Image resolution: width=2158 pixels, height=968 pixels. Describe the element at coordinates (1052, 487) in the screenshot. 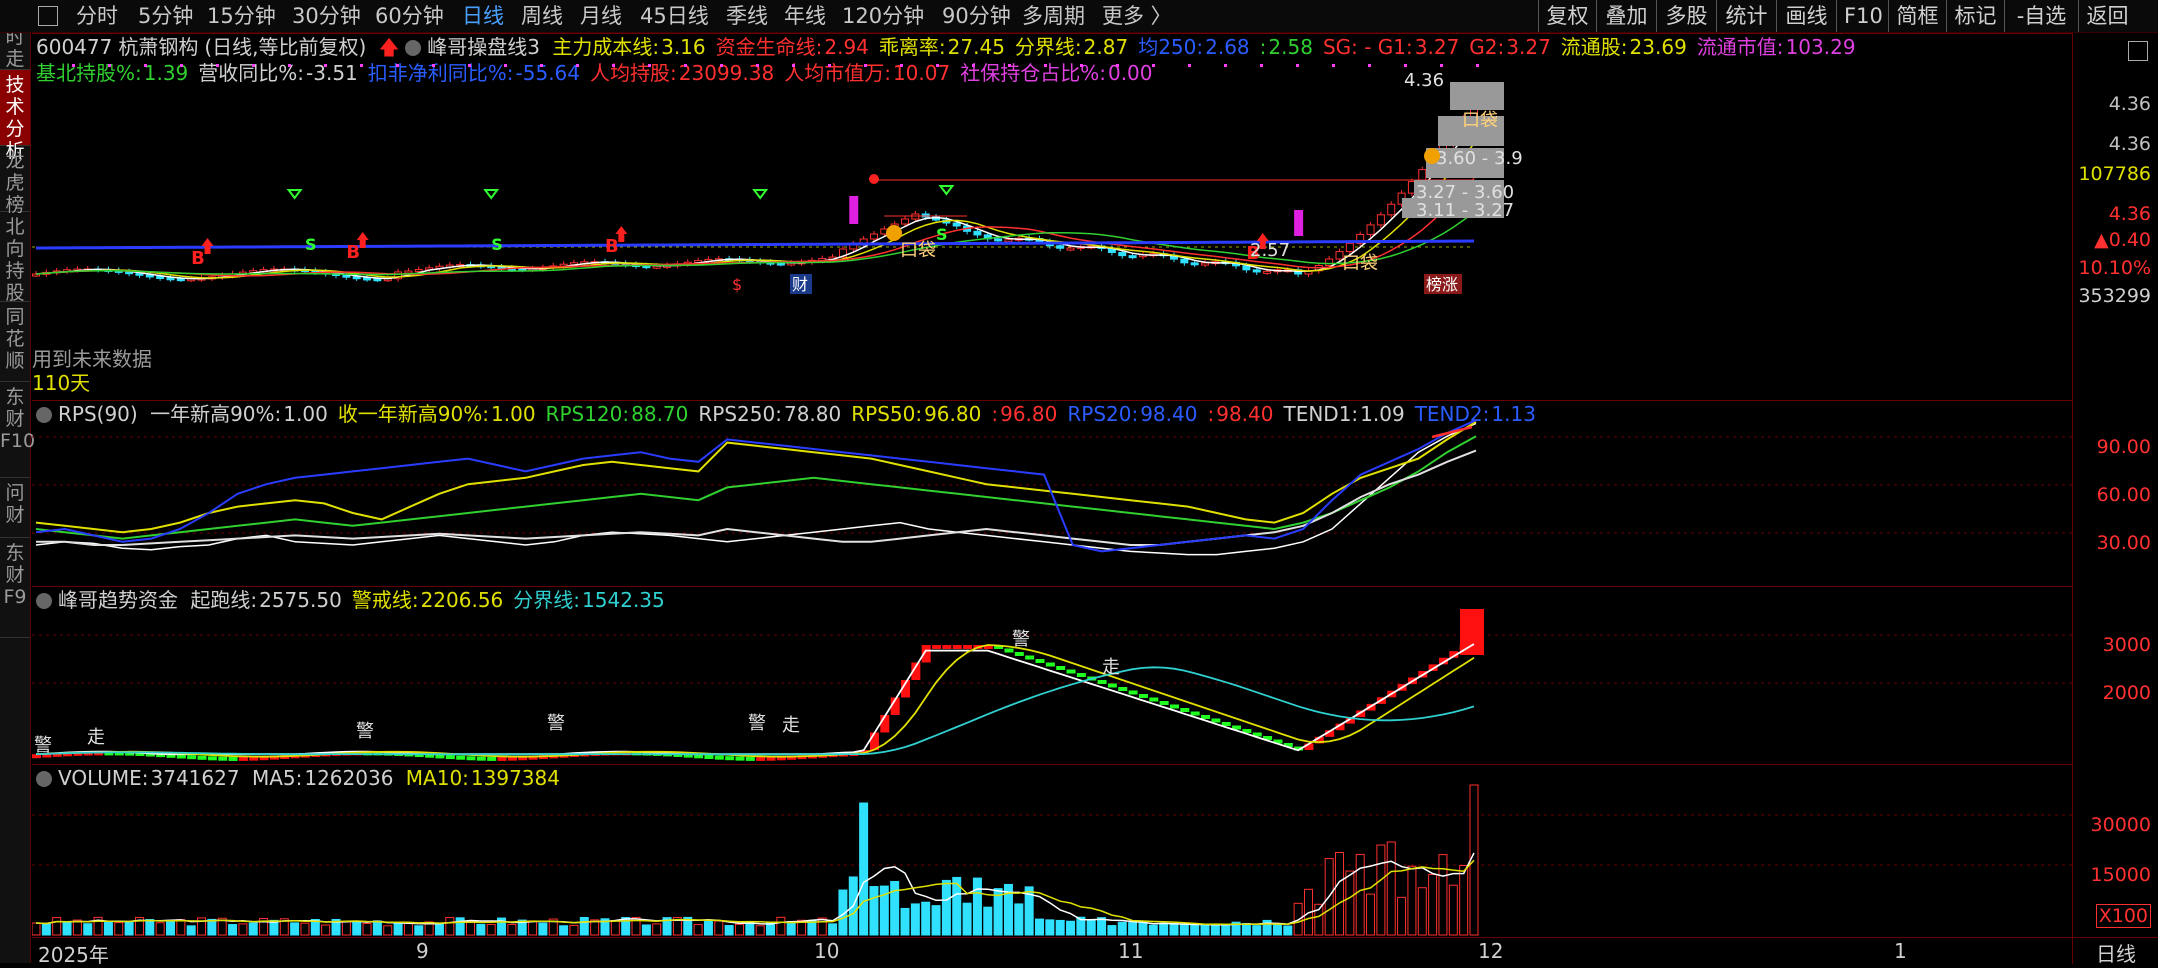

I see `rps-chart` at that location.